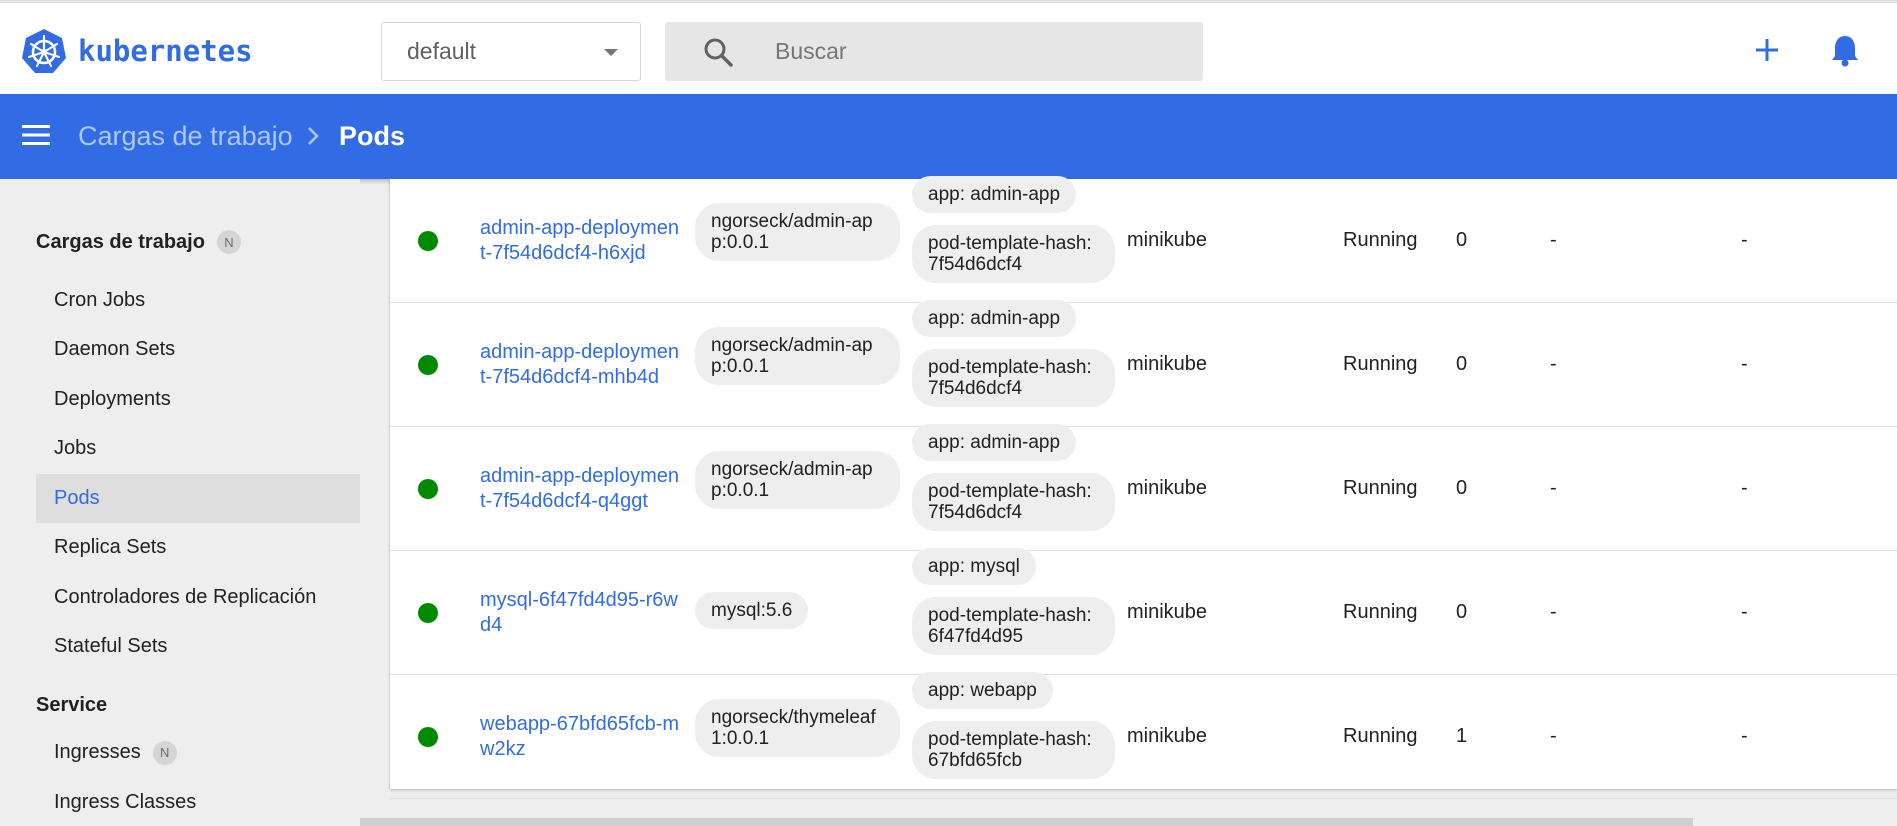 The width and height of the screenshot is (1897, 826). I want to click on logo-text: kubernetes, so click(165, 51).